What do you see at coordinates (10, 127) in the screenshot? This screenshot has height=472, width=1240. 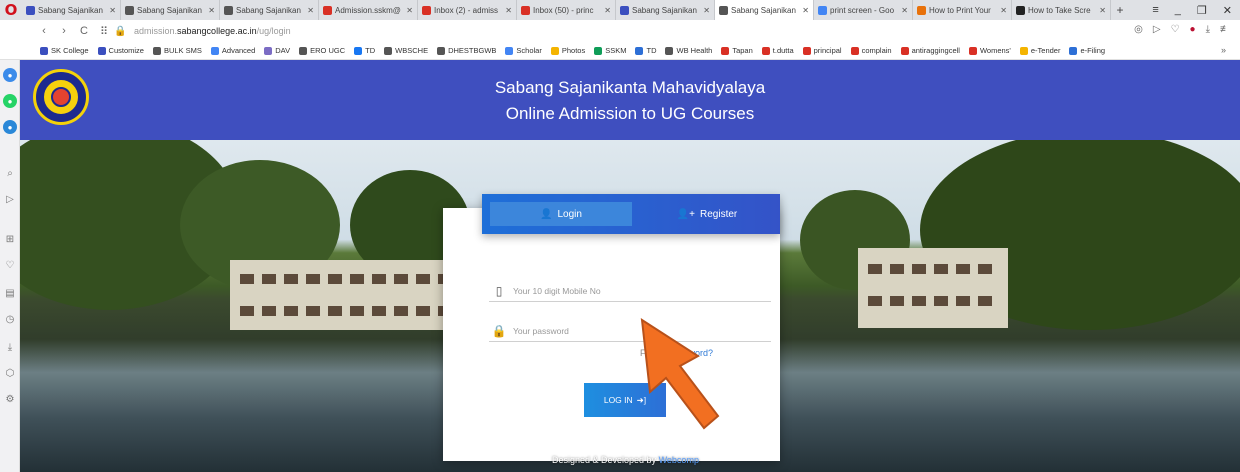 I see `telegram-icon: ●` at bounding box center [10, 127].